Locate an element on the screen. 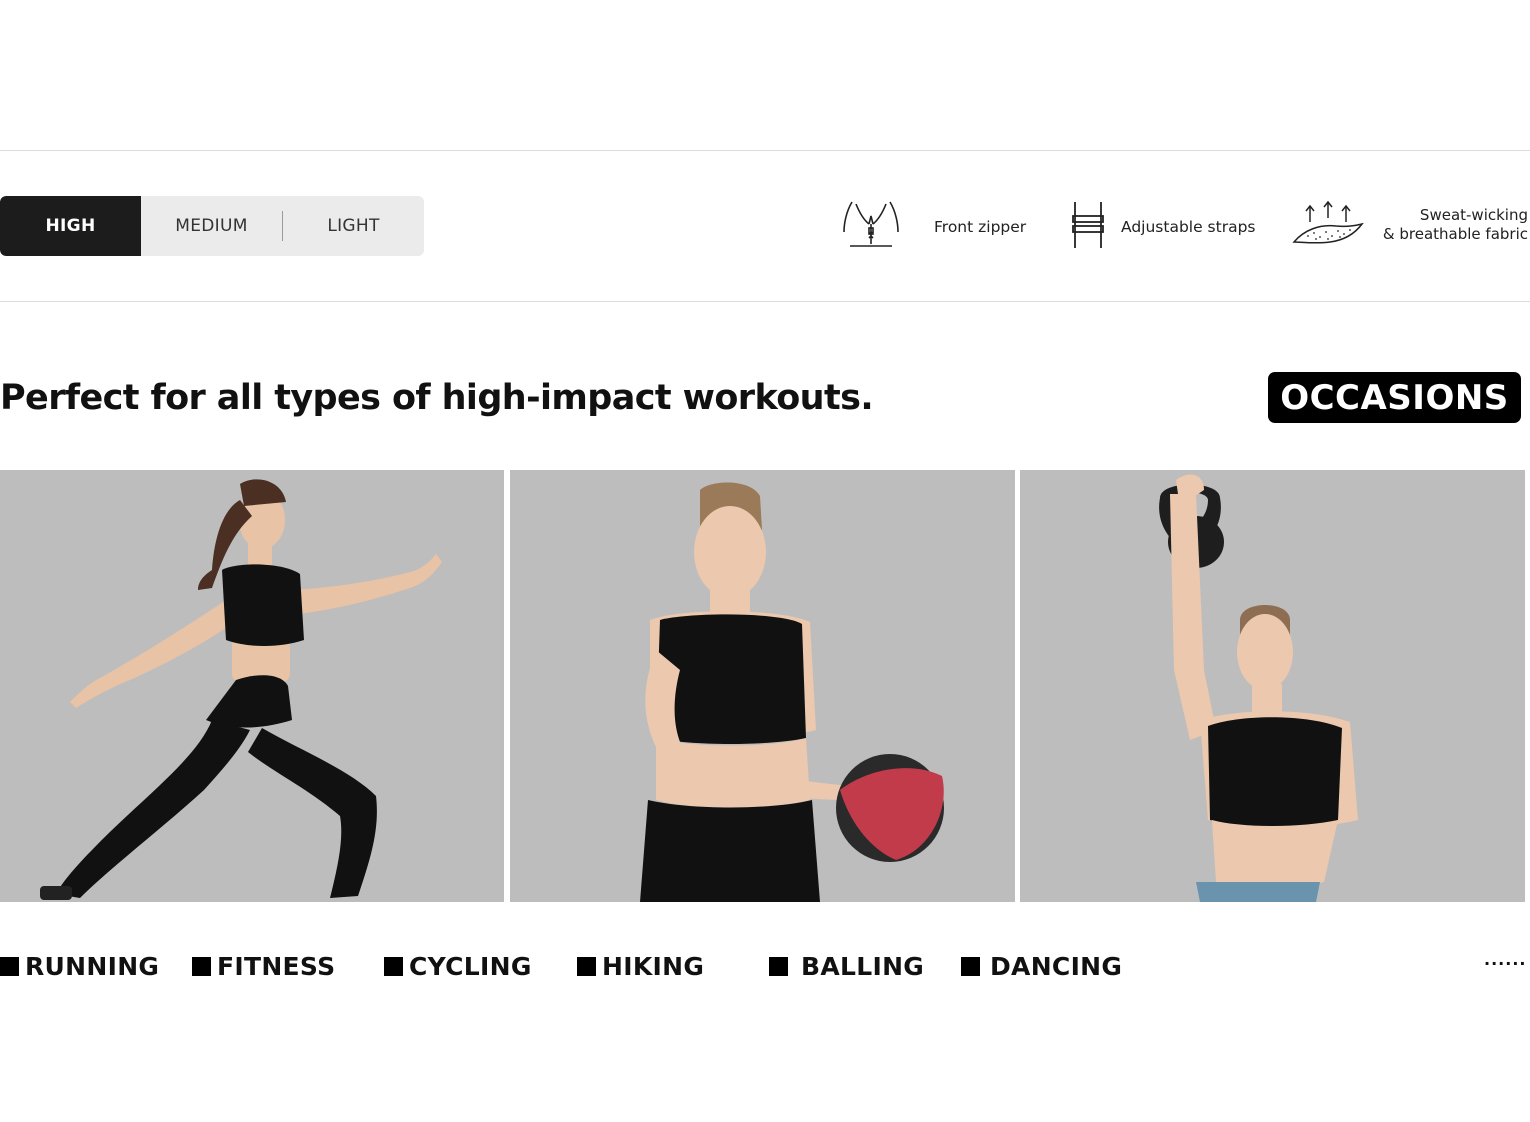  activity-label: BALLING is located at coordinates (863, 966).